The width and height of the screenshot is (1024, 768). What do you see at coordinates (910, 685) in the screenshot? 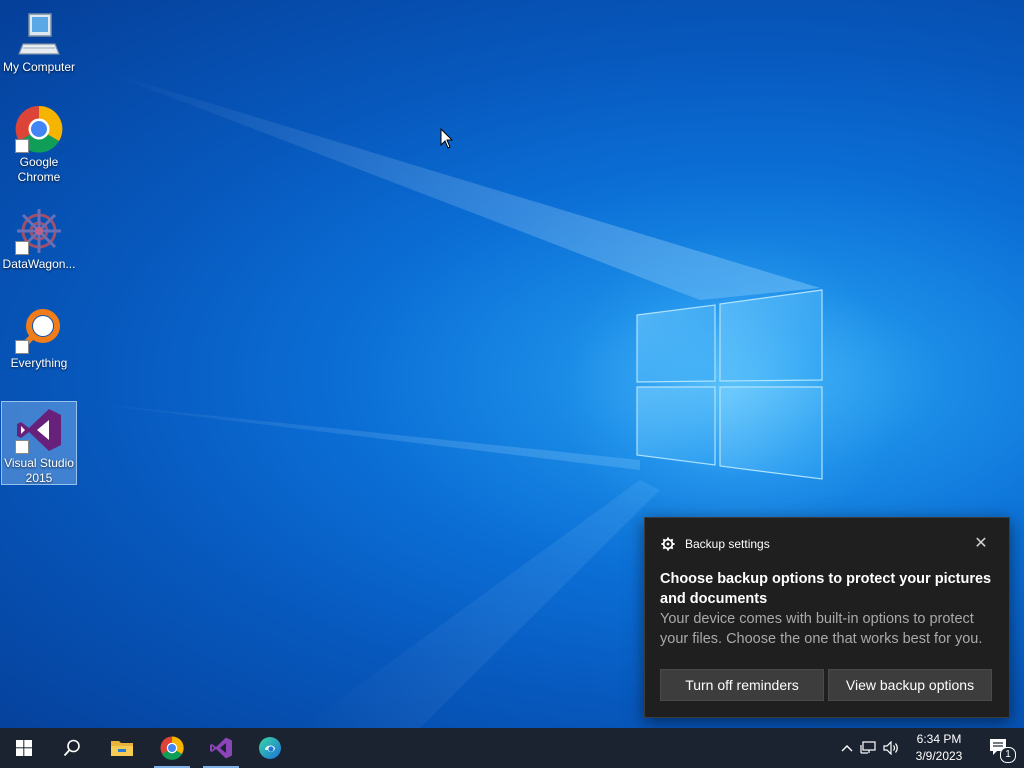
I see `view-backup-options-button: View backup options` at bounding box center [910, 685].